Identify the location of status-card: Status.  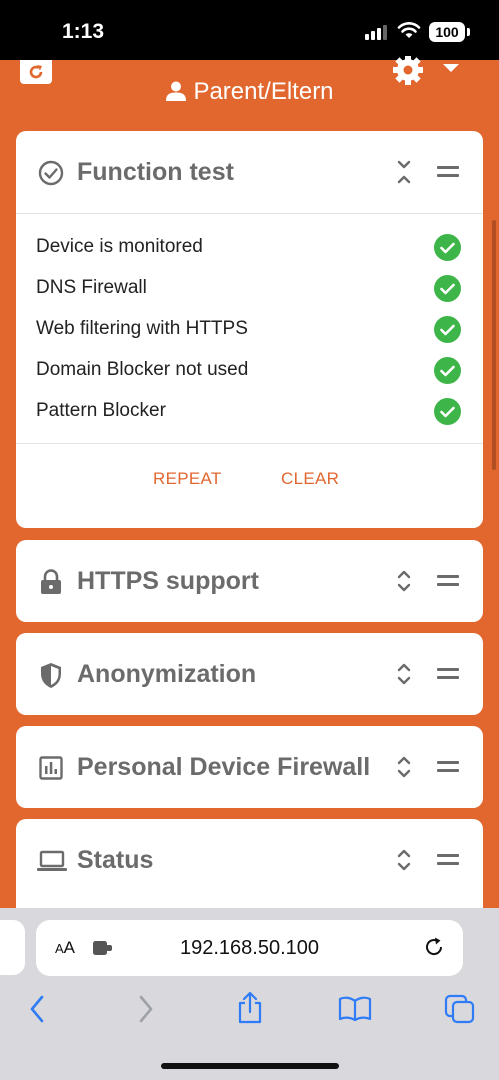
(249, 869).